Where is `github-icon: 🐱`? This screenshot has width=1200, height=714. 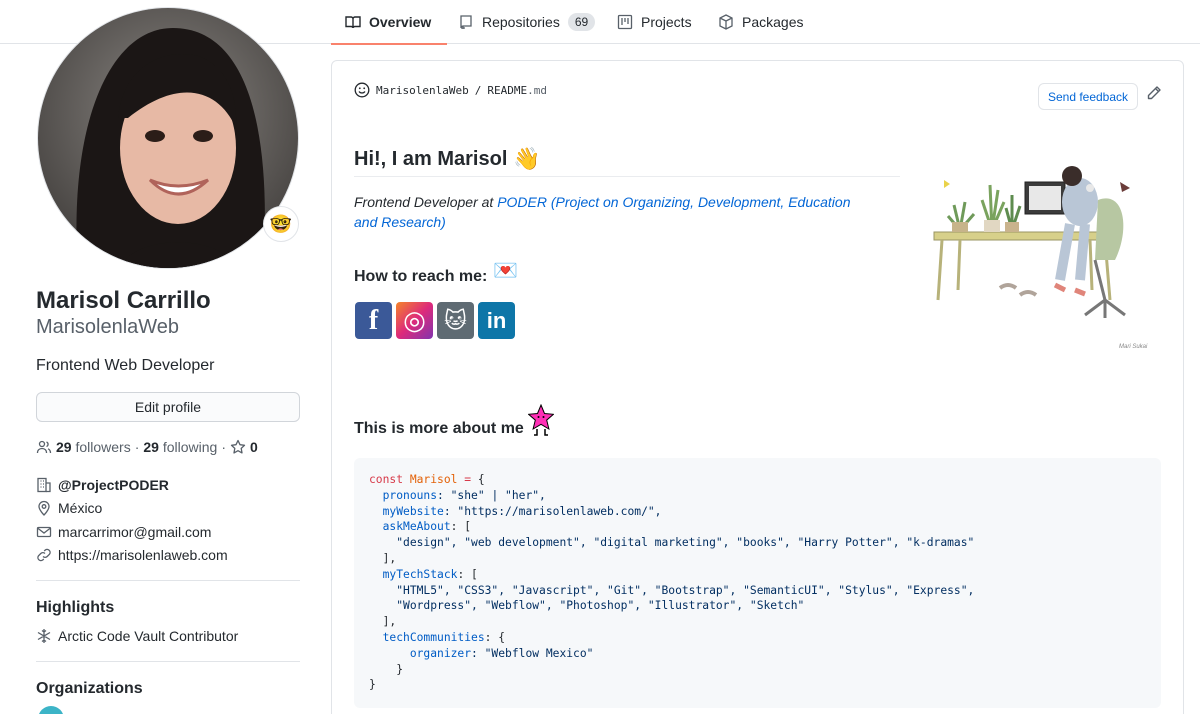 github-icon: 🐱 is located at coordinates (455, 320).